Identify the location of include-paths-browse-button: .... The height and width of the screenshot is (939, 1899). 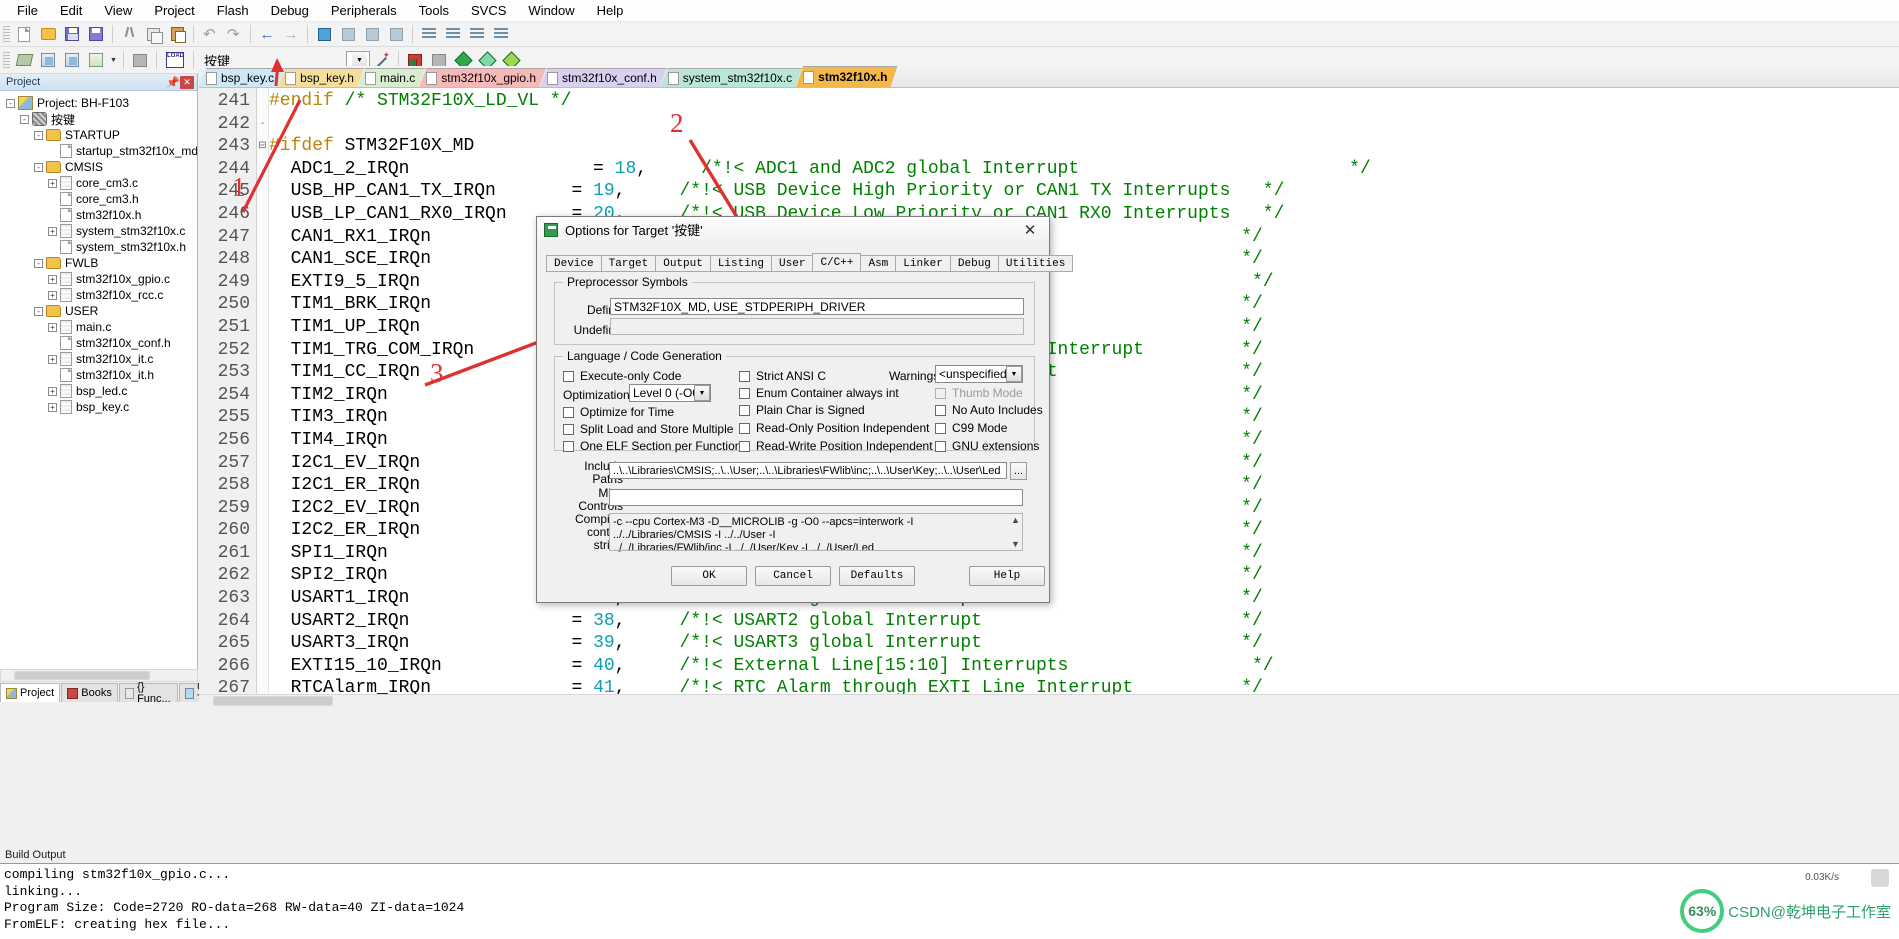
(1018, 471).